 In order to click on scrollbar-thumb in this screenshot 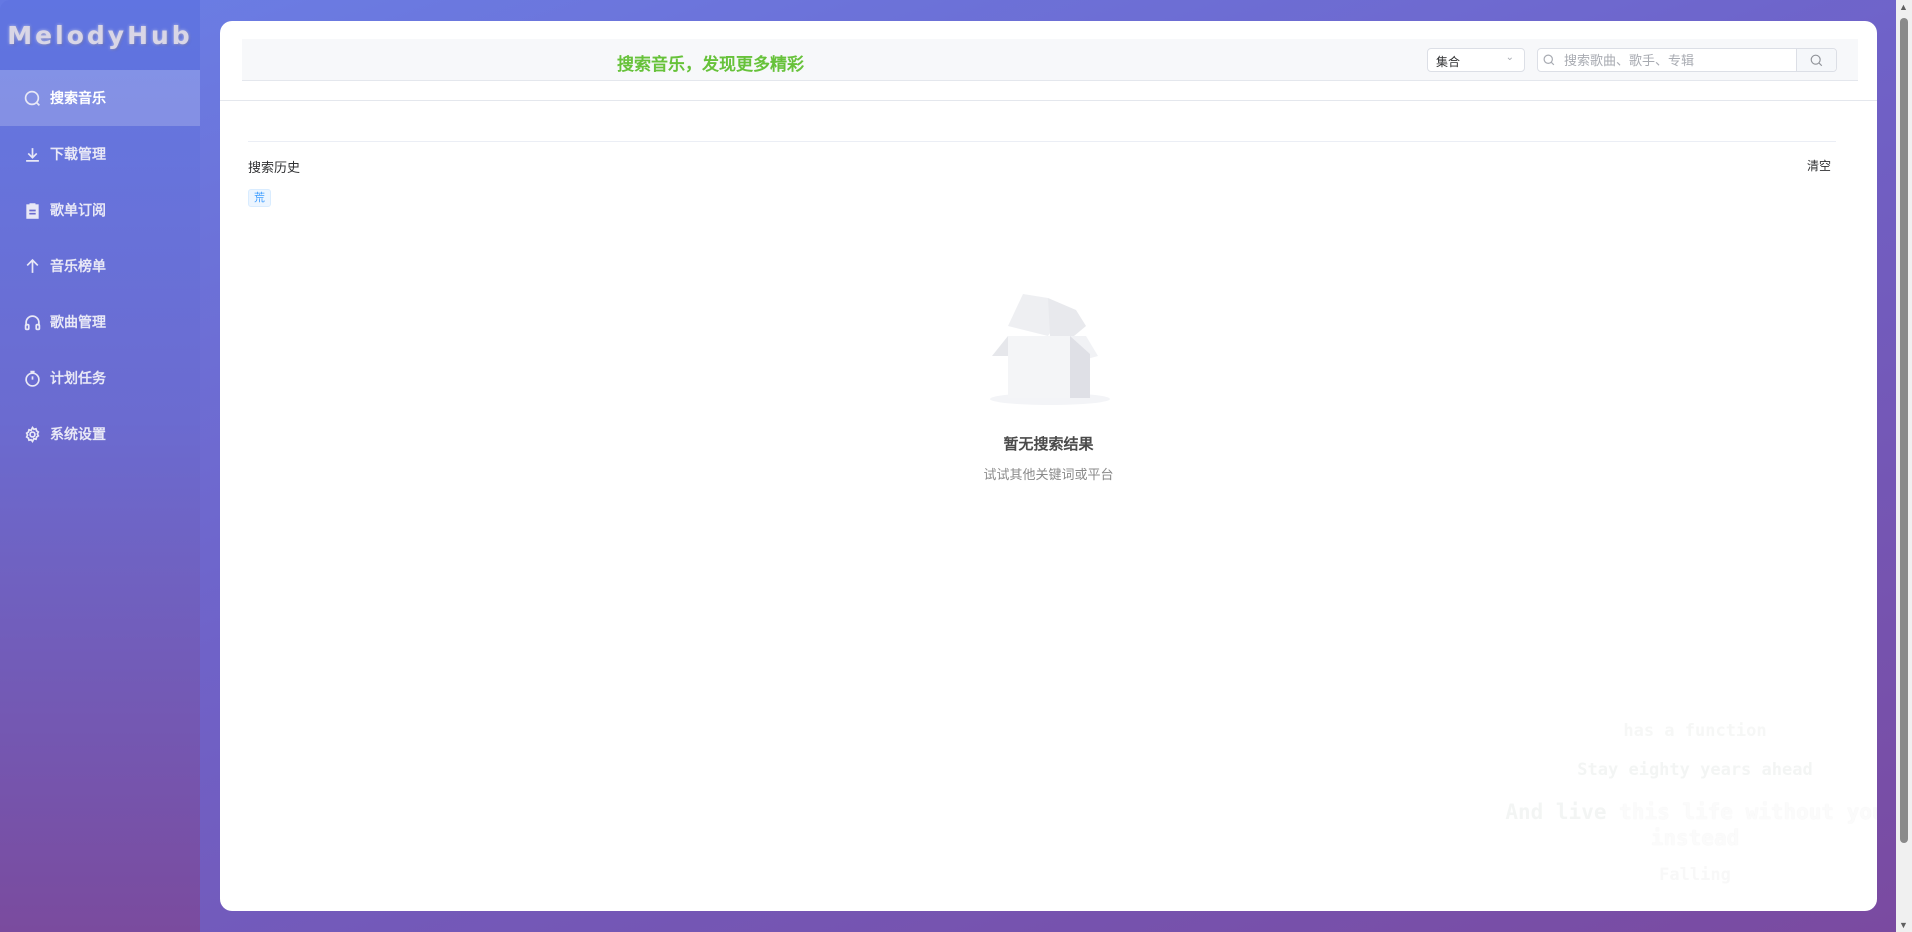, I will do `click(1904, 430)`.